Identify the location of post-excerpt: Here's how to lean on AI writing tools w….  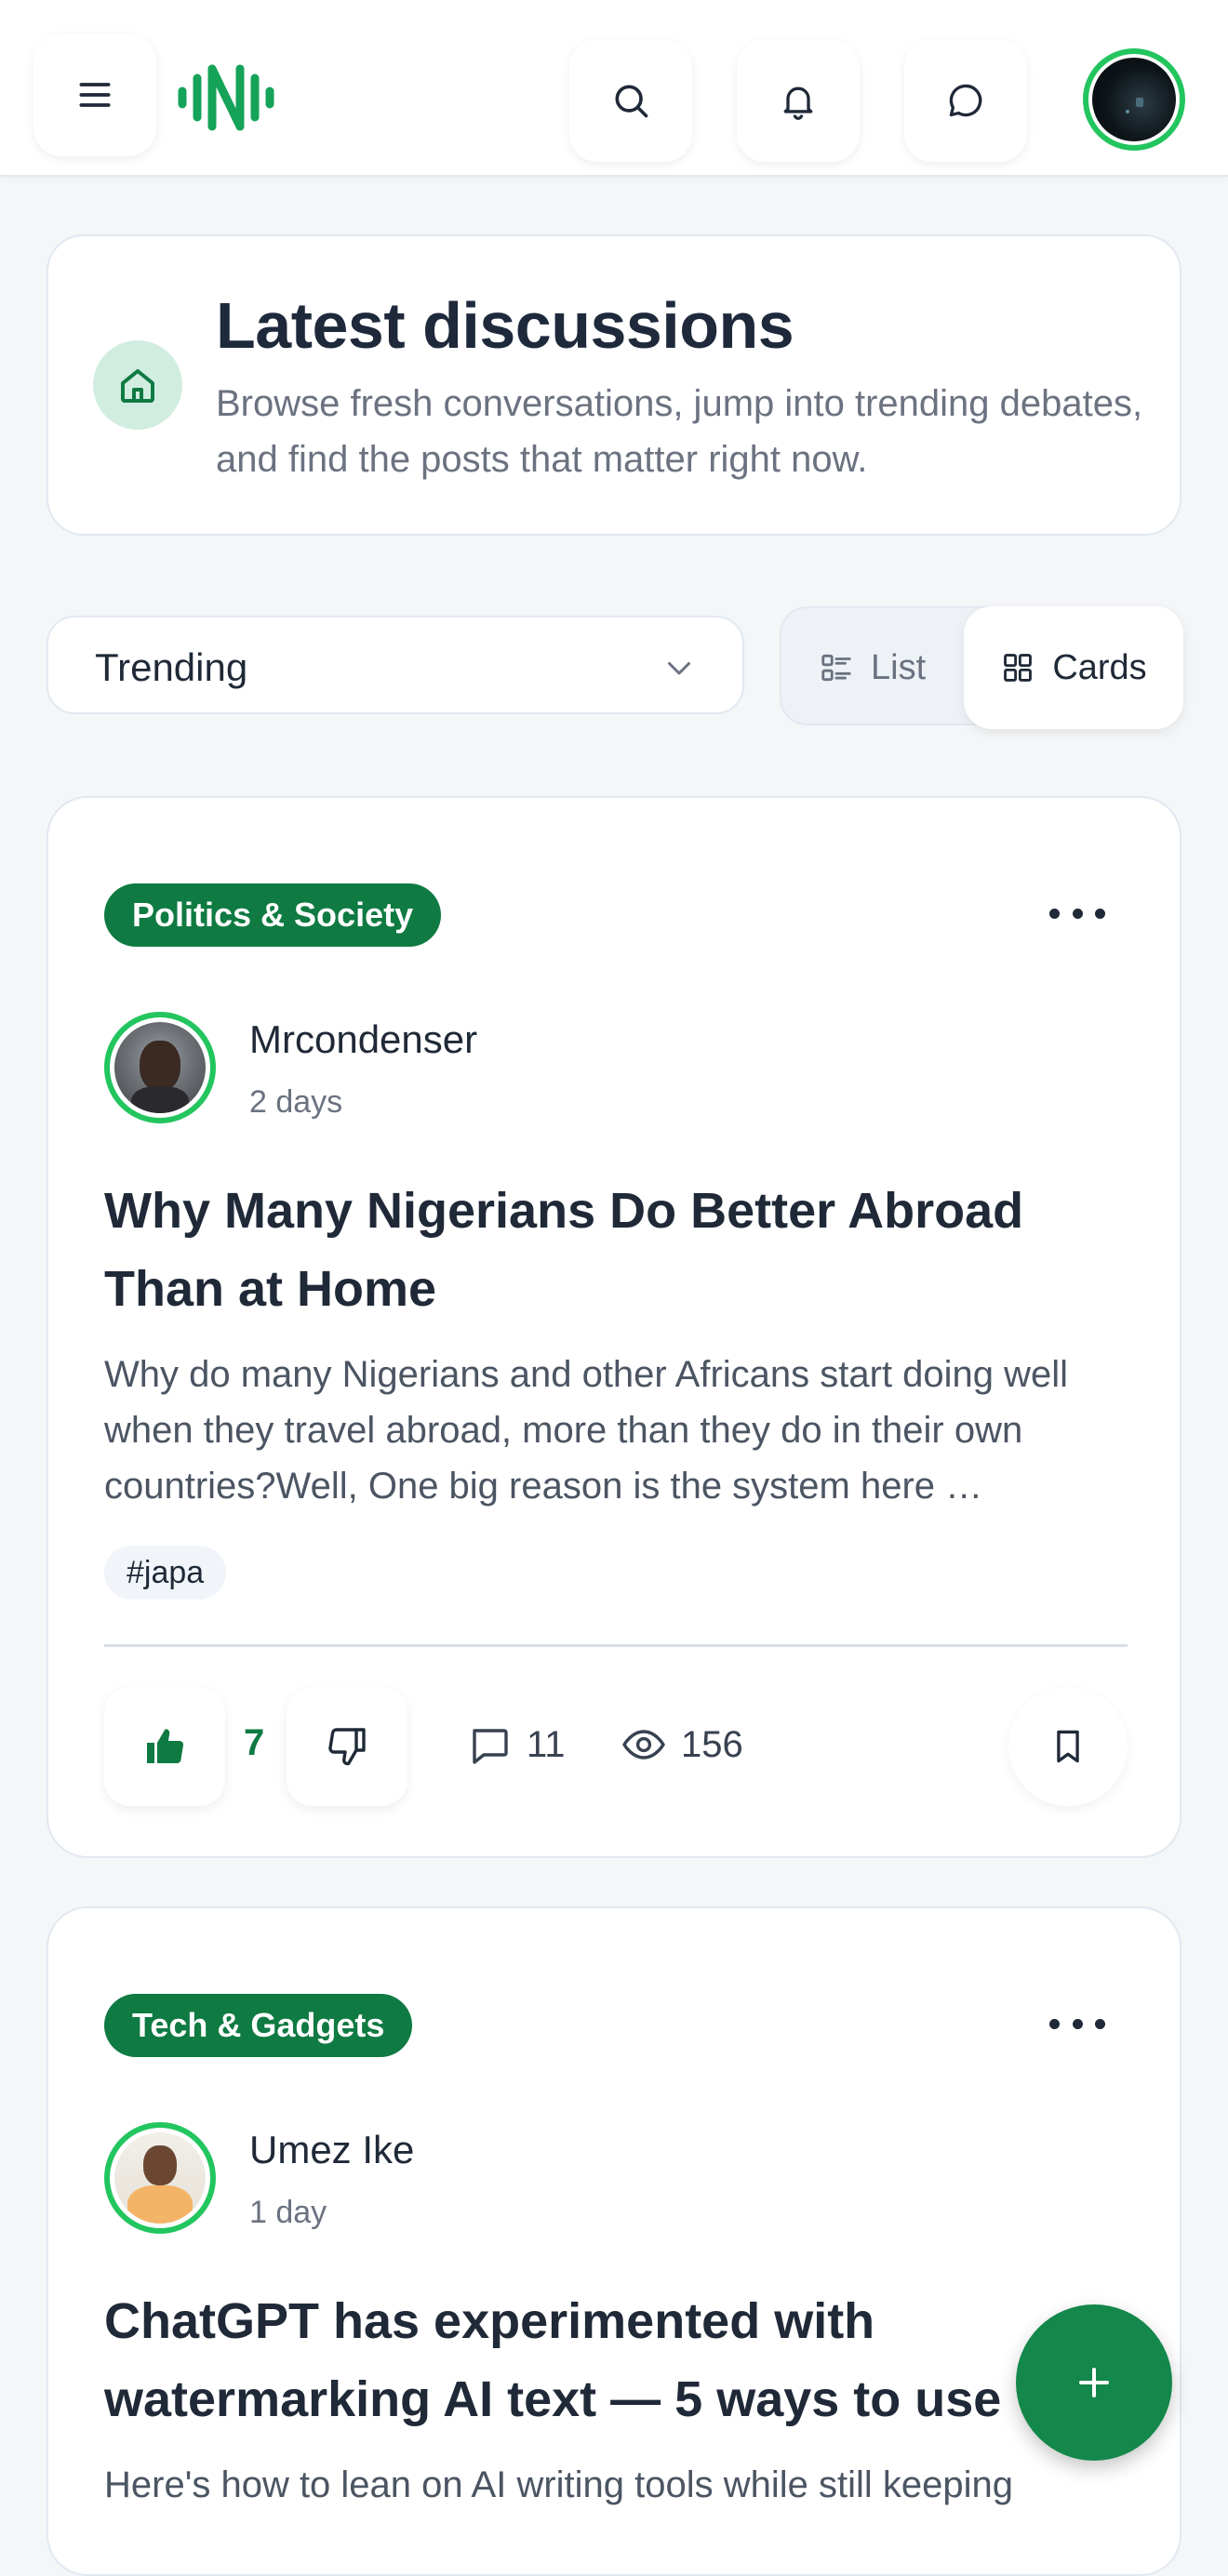
(559, 2484).